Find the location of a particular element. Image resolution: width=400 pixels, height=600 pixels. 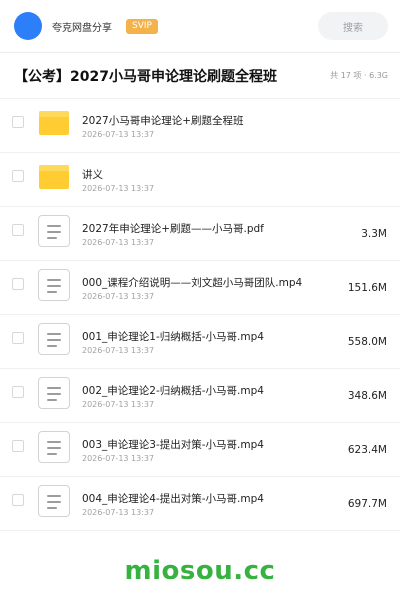

file-name: 003_申论理论3-提出对策-小马哥.mp4 is located at coordinates (173, 445).